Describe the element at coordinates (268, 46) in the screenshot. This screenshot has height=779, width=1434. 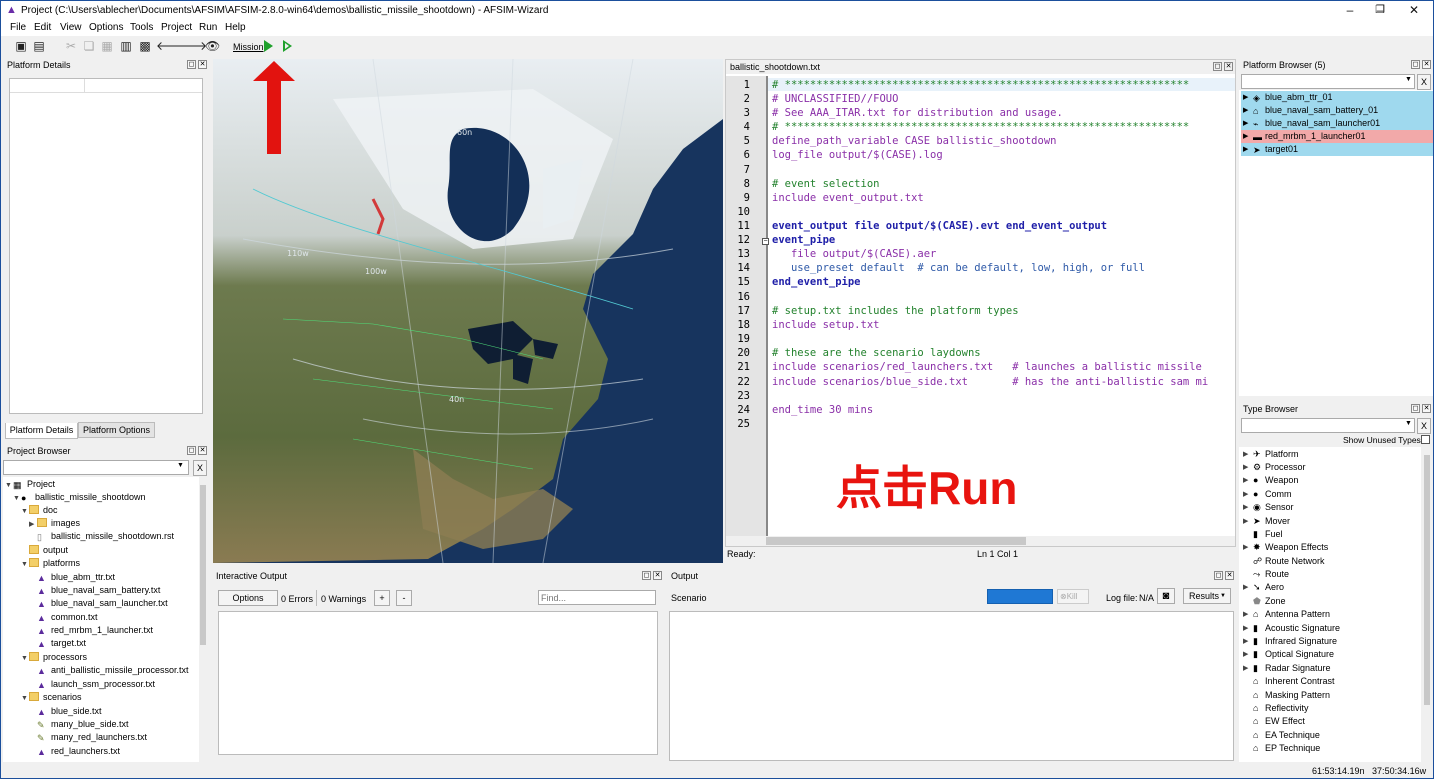
I see `run-play-icon` at that location.